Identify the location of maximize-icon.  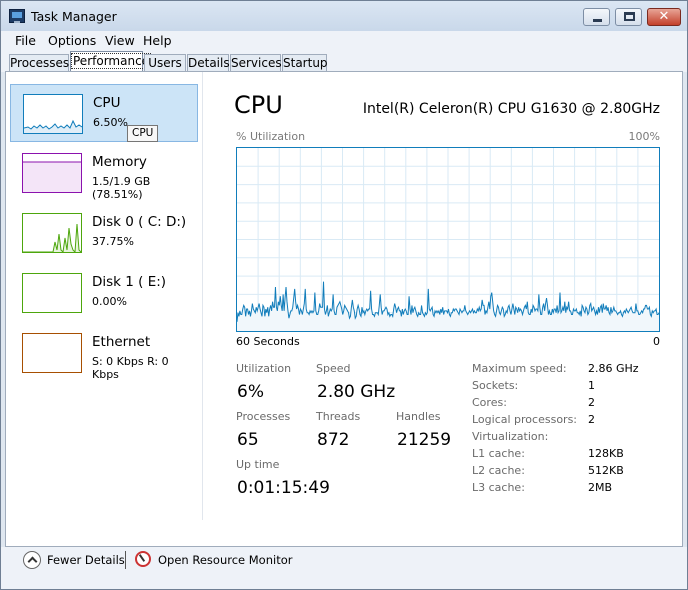
(629, 16).